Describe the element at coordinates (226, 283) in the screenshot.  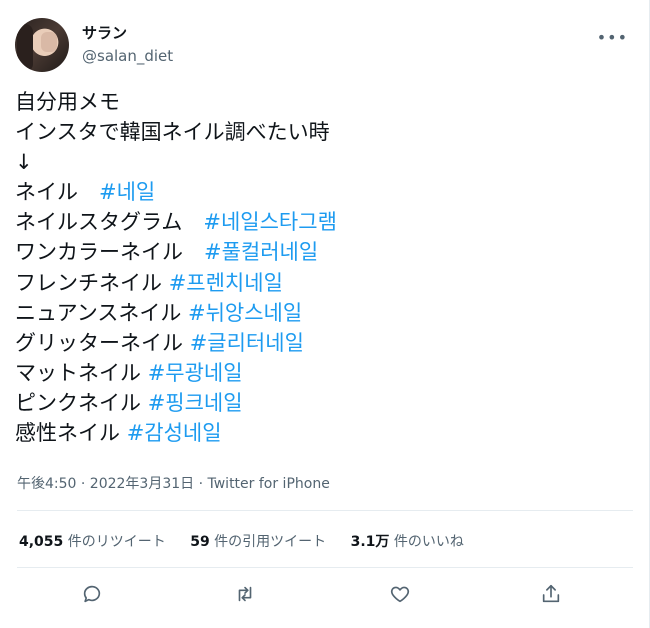
I see `hashtag-link: #프렌치네일` at that location.